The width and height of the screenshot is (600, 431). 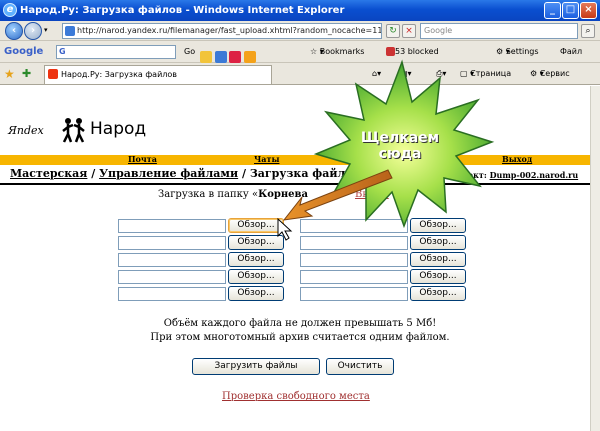 What do you see at coordinates (9, 74) in the screenshot?
I see `favorites-star-icon: ★` at bounding box center [9, 74].